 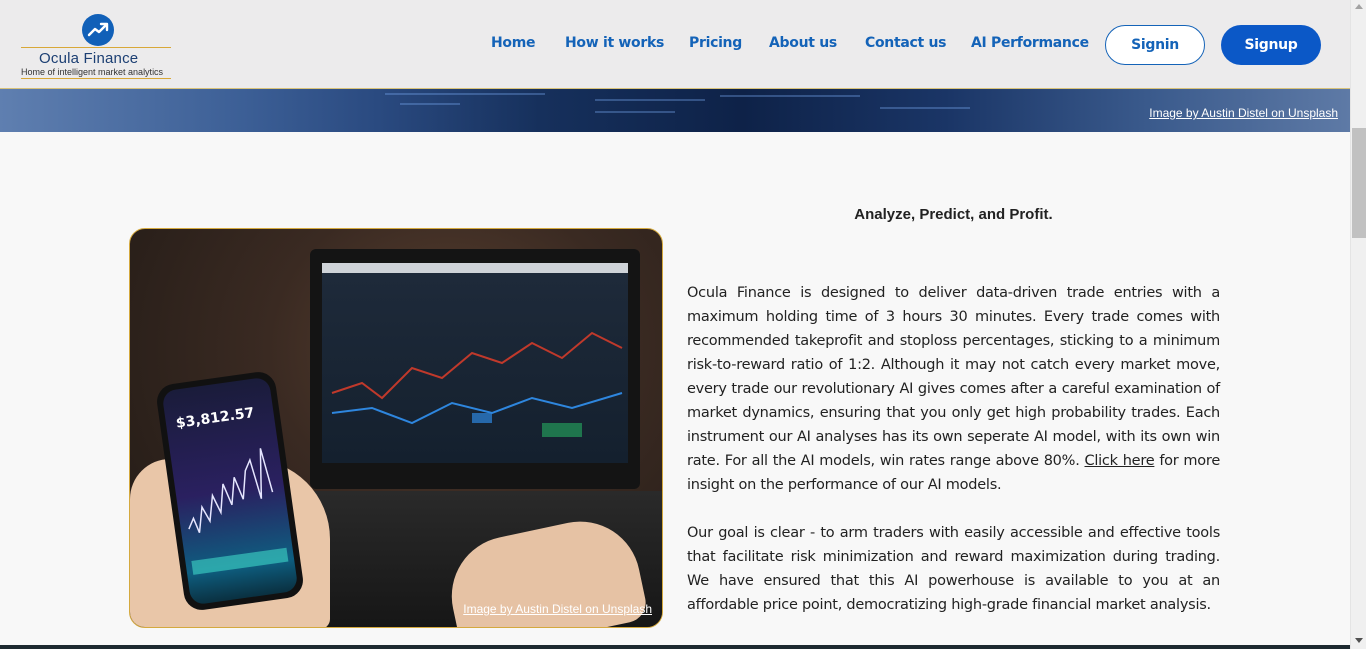 I want to click on laptop-chart-graphic, so click(x=477, y=384).